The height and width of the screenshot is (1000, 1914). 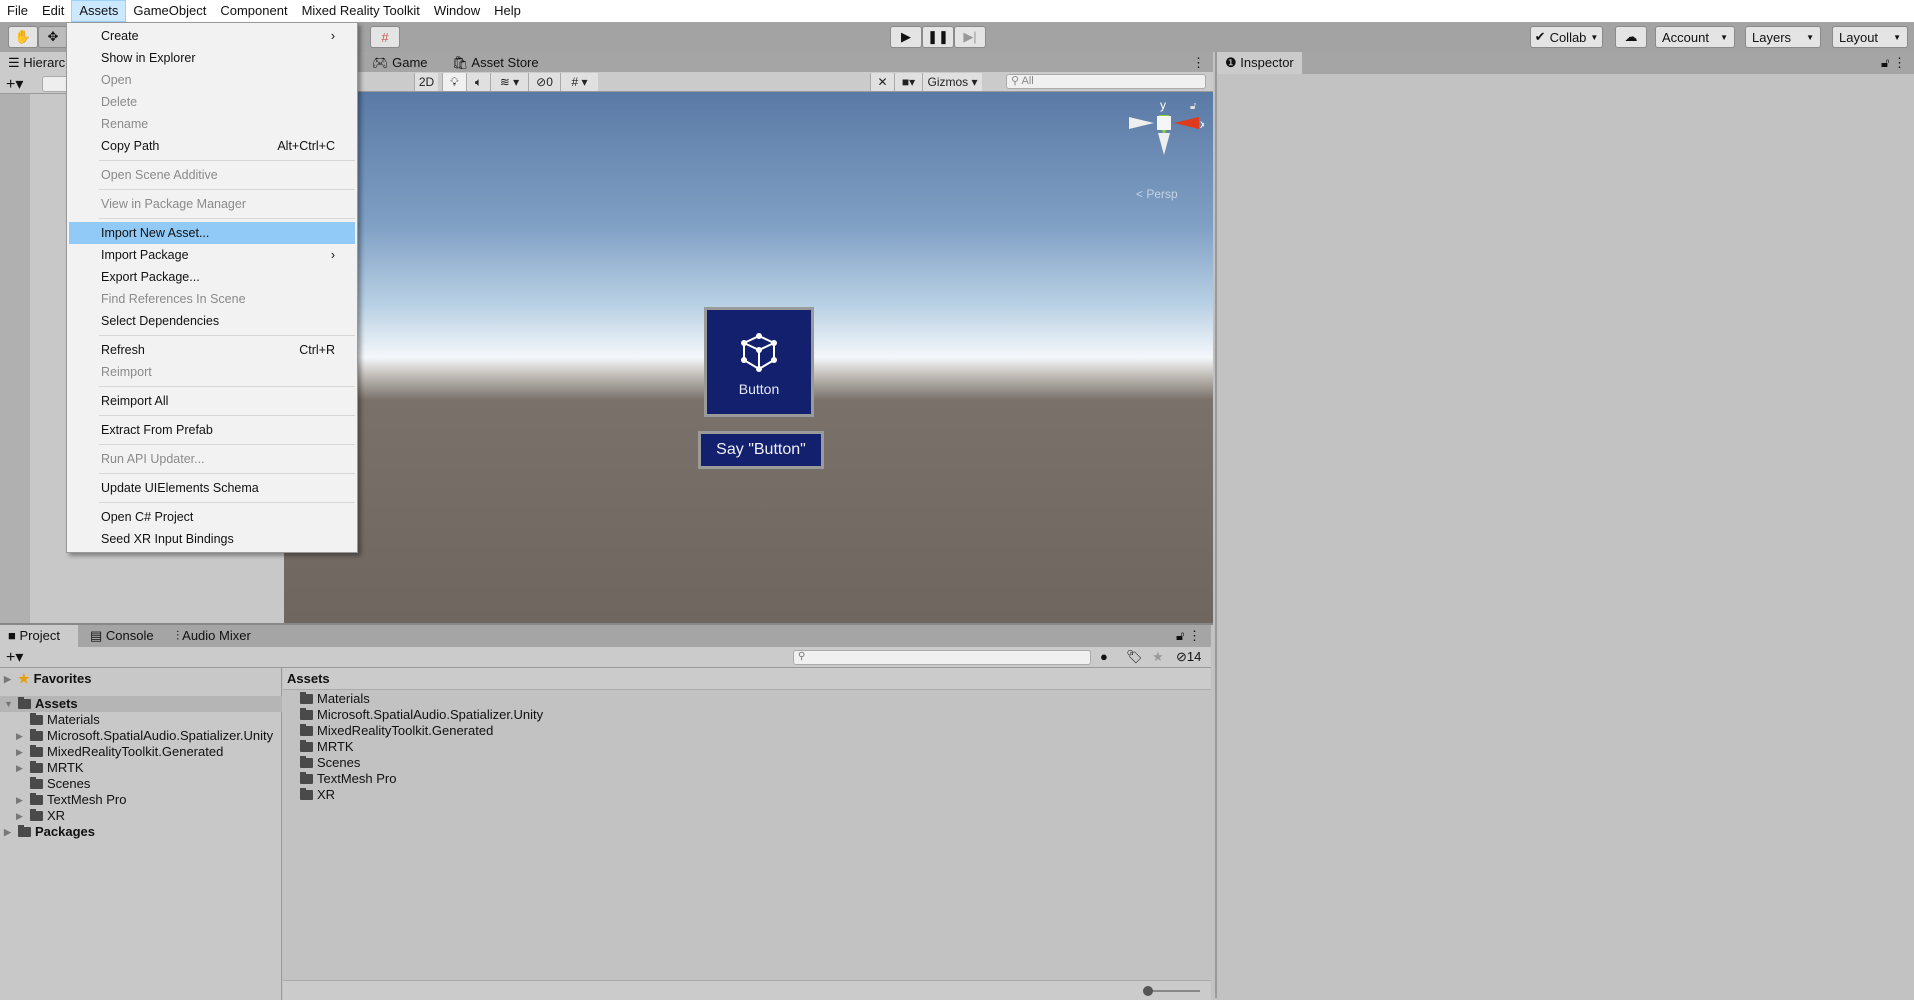 I want to click on audio-toggle: 🔈︎, so click(x=478, y=82).